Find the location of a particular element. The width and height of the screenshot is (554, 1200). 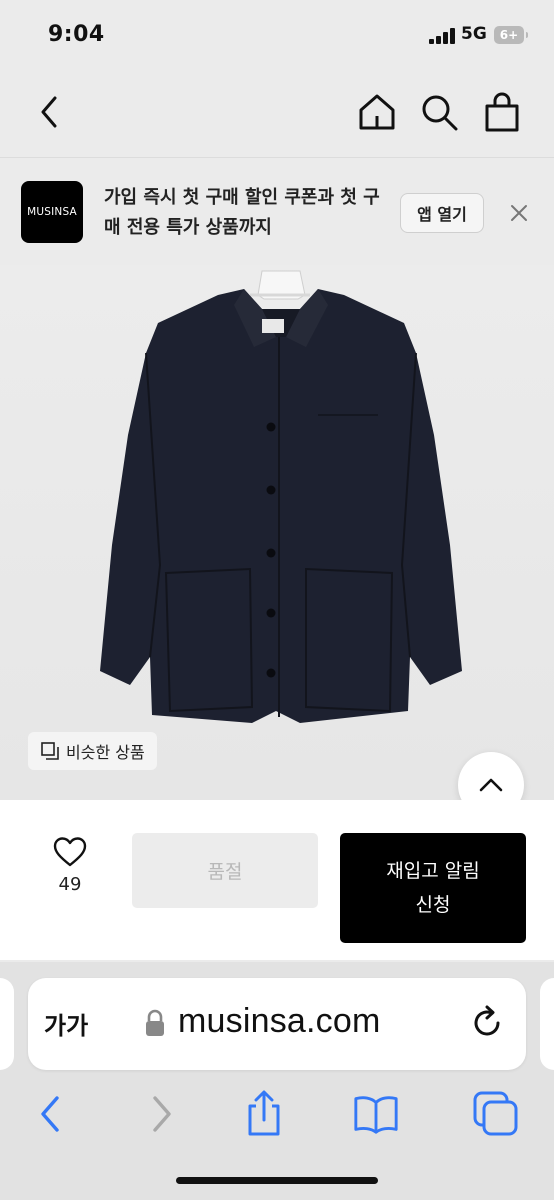

purchase-bar: 49 품절 재입고 알림 신청 is located at coordinates (277, 880).